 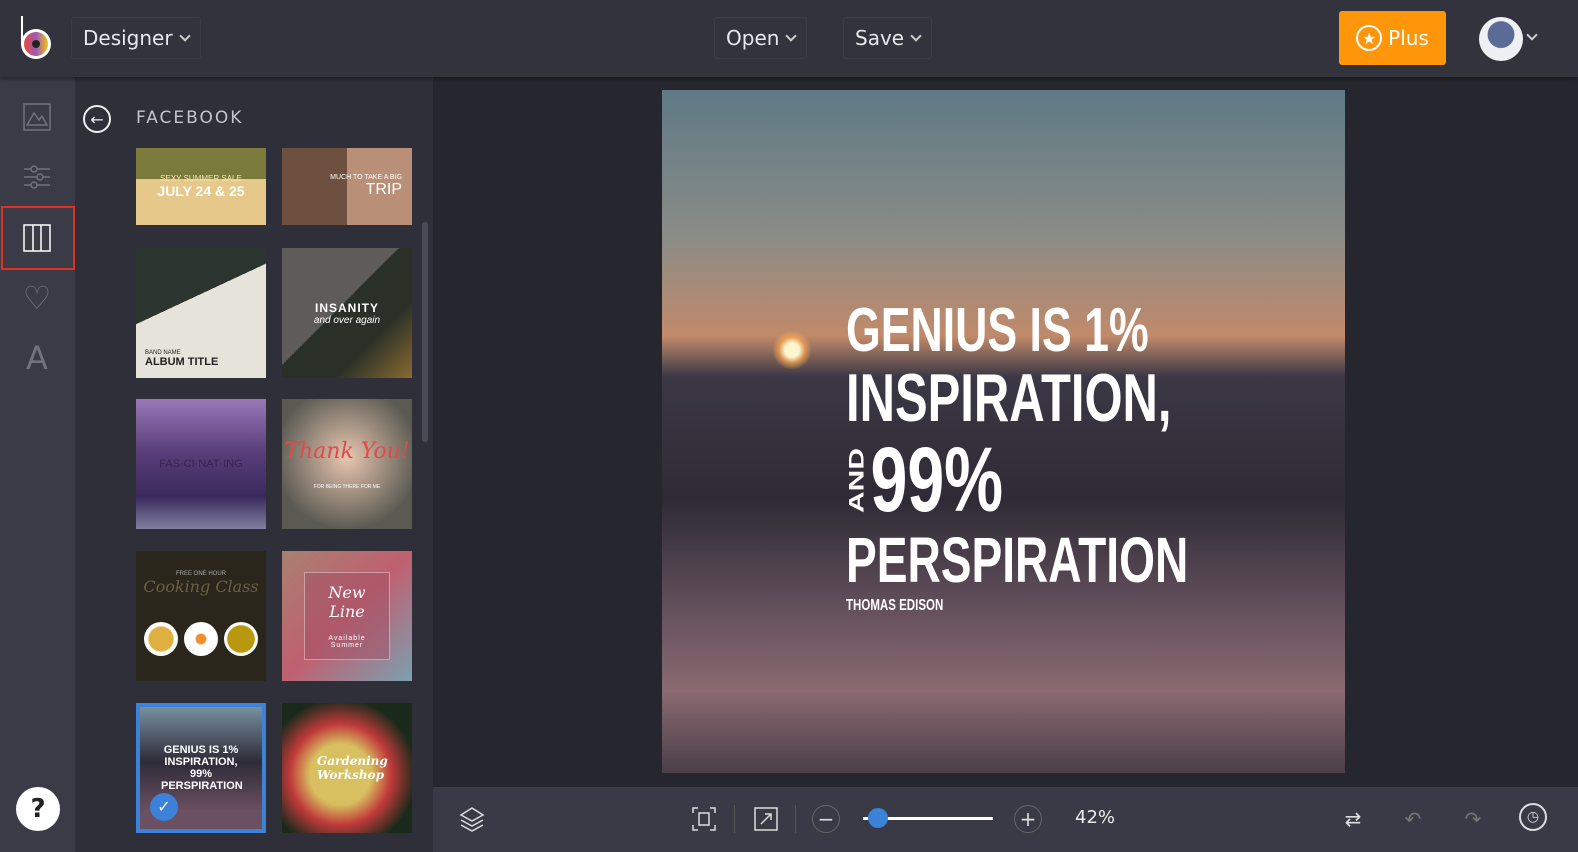 What do you see at coordinates (347, 486) in the screenshot?
I see `template-subtitle: FOR BEING THERE FOR ME` at bounding box center [347, 486].